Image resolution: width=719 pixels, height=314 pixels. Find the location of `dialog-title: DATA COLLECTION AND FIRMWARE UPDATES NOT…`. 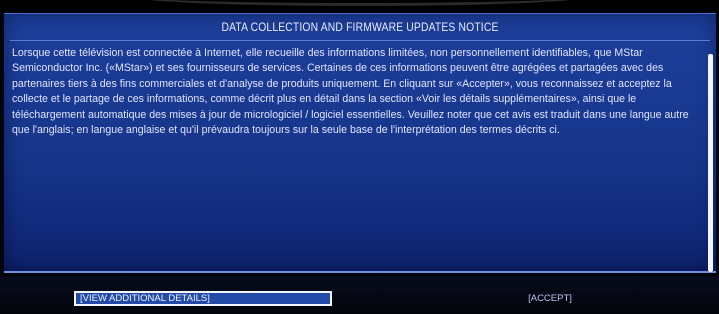

dialog-title: DATA COLLECTION AND FIRMWARE UPDATES NOT… is located at coordinates (360, 27).